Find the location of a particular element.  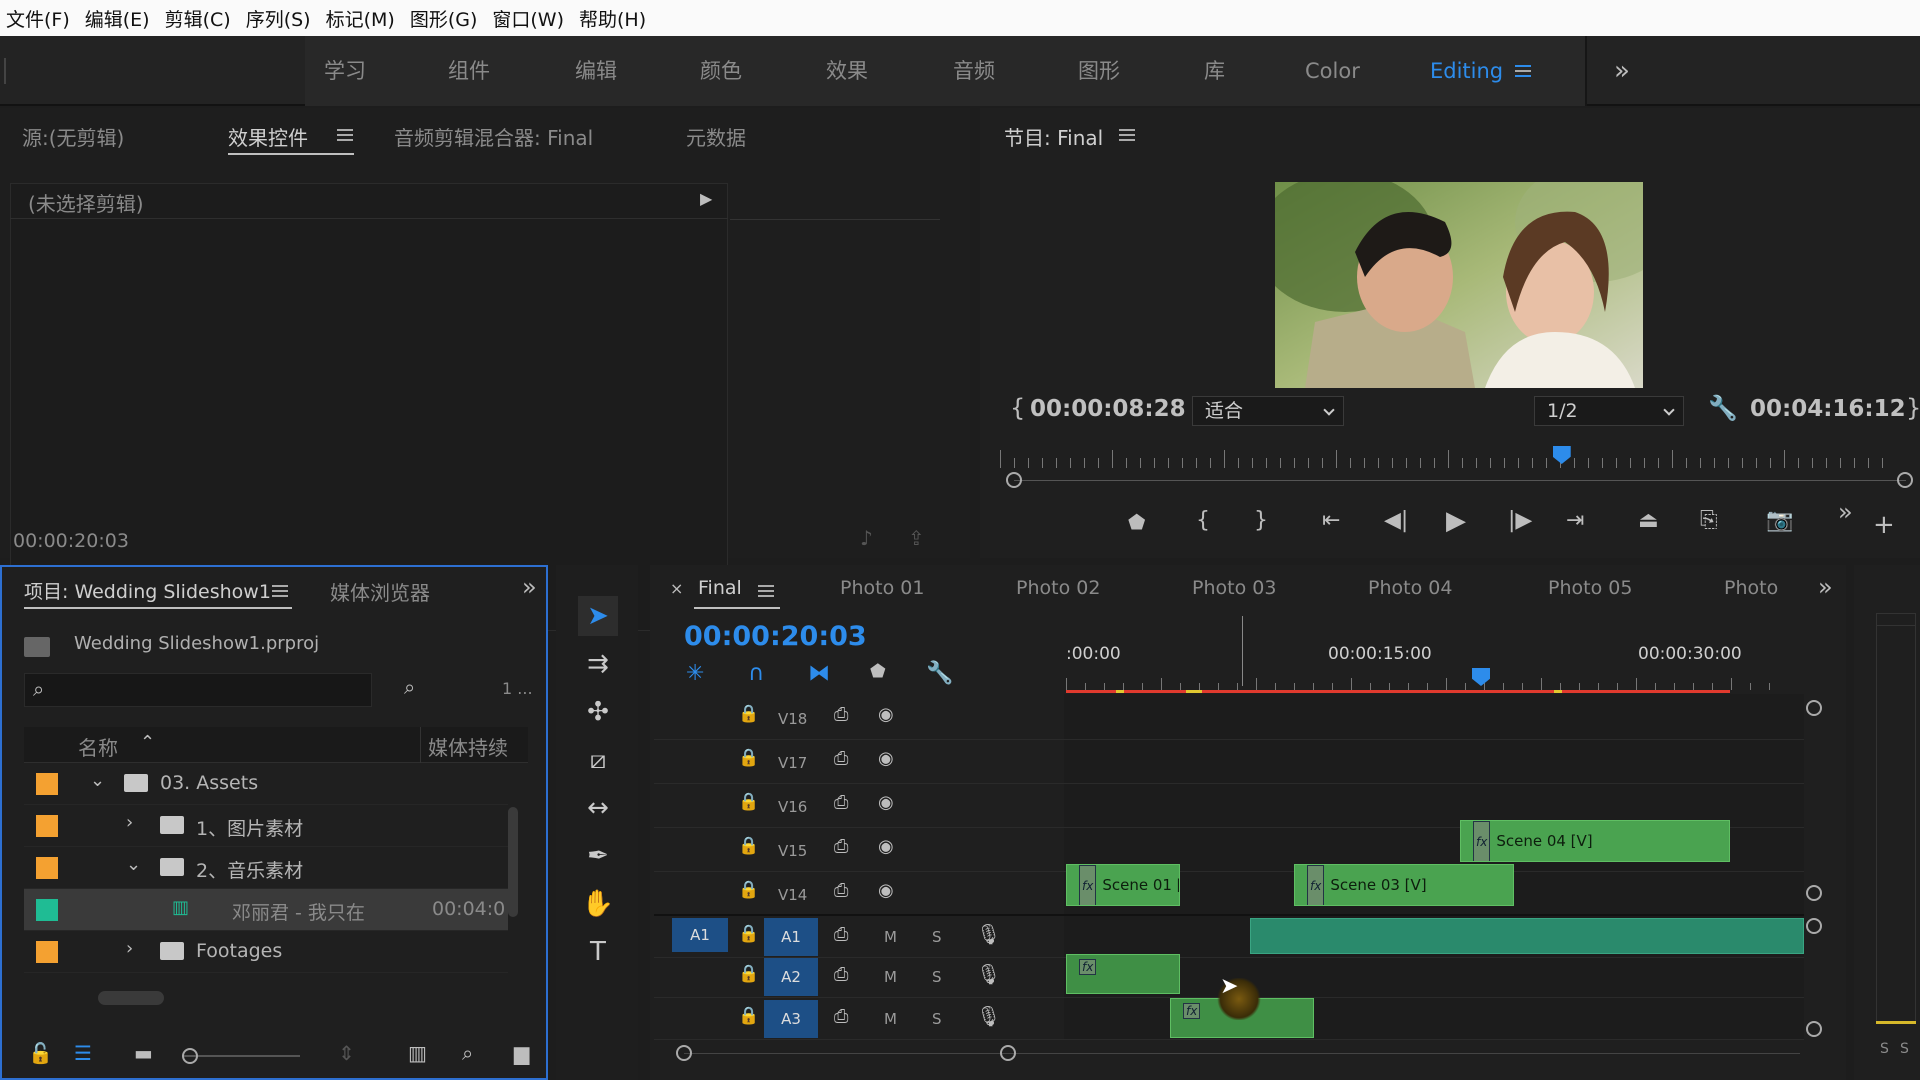

zoom-slider-handle is located at coordinates (190, 1056).